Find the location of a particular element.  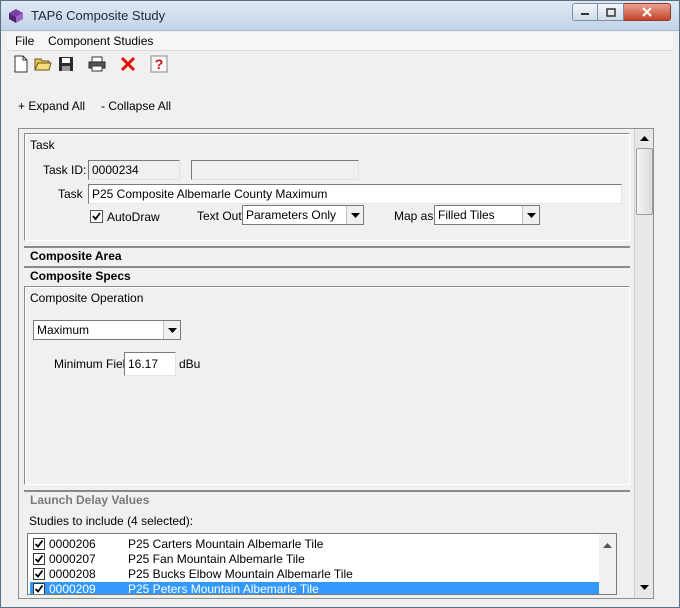

task-label: Task is located at coordinates (70, 194).